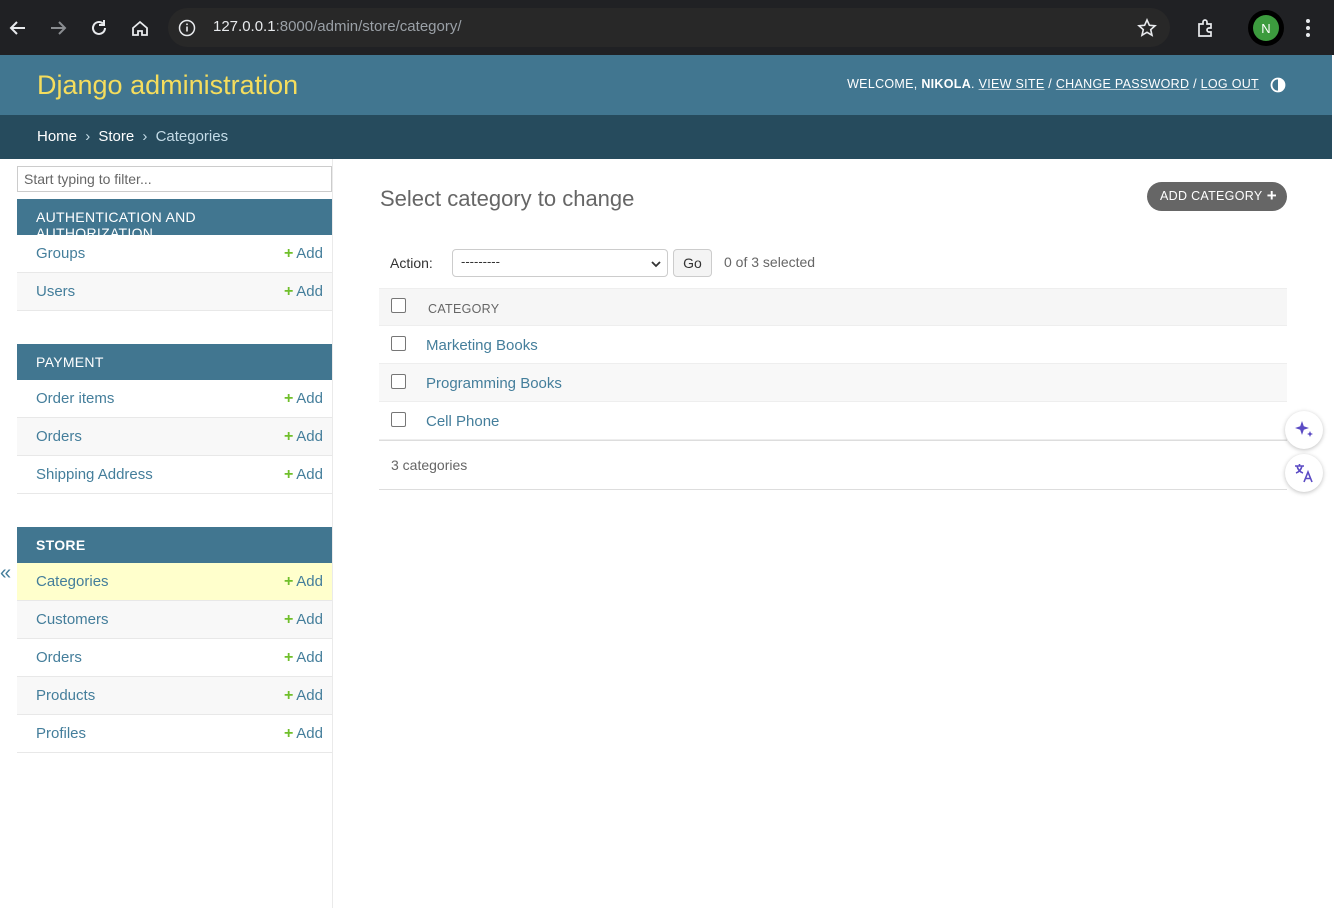  Describe the element at coordinates (882, 84) in the screenshot. I see `welcome-text: WELCOME,` at that location.